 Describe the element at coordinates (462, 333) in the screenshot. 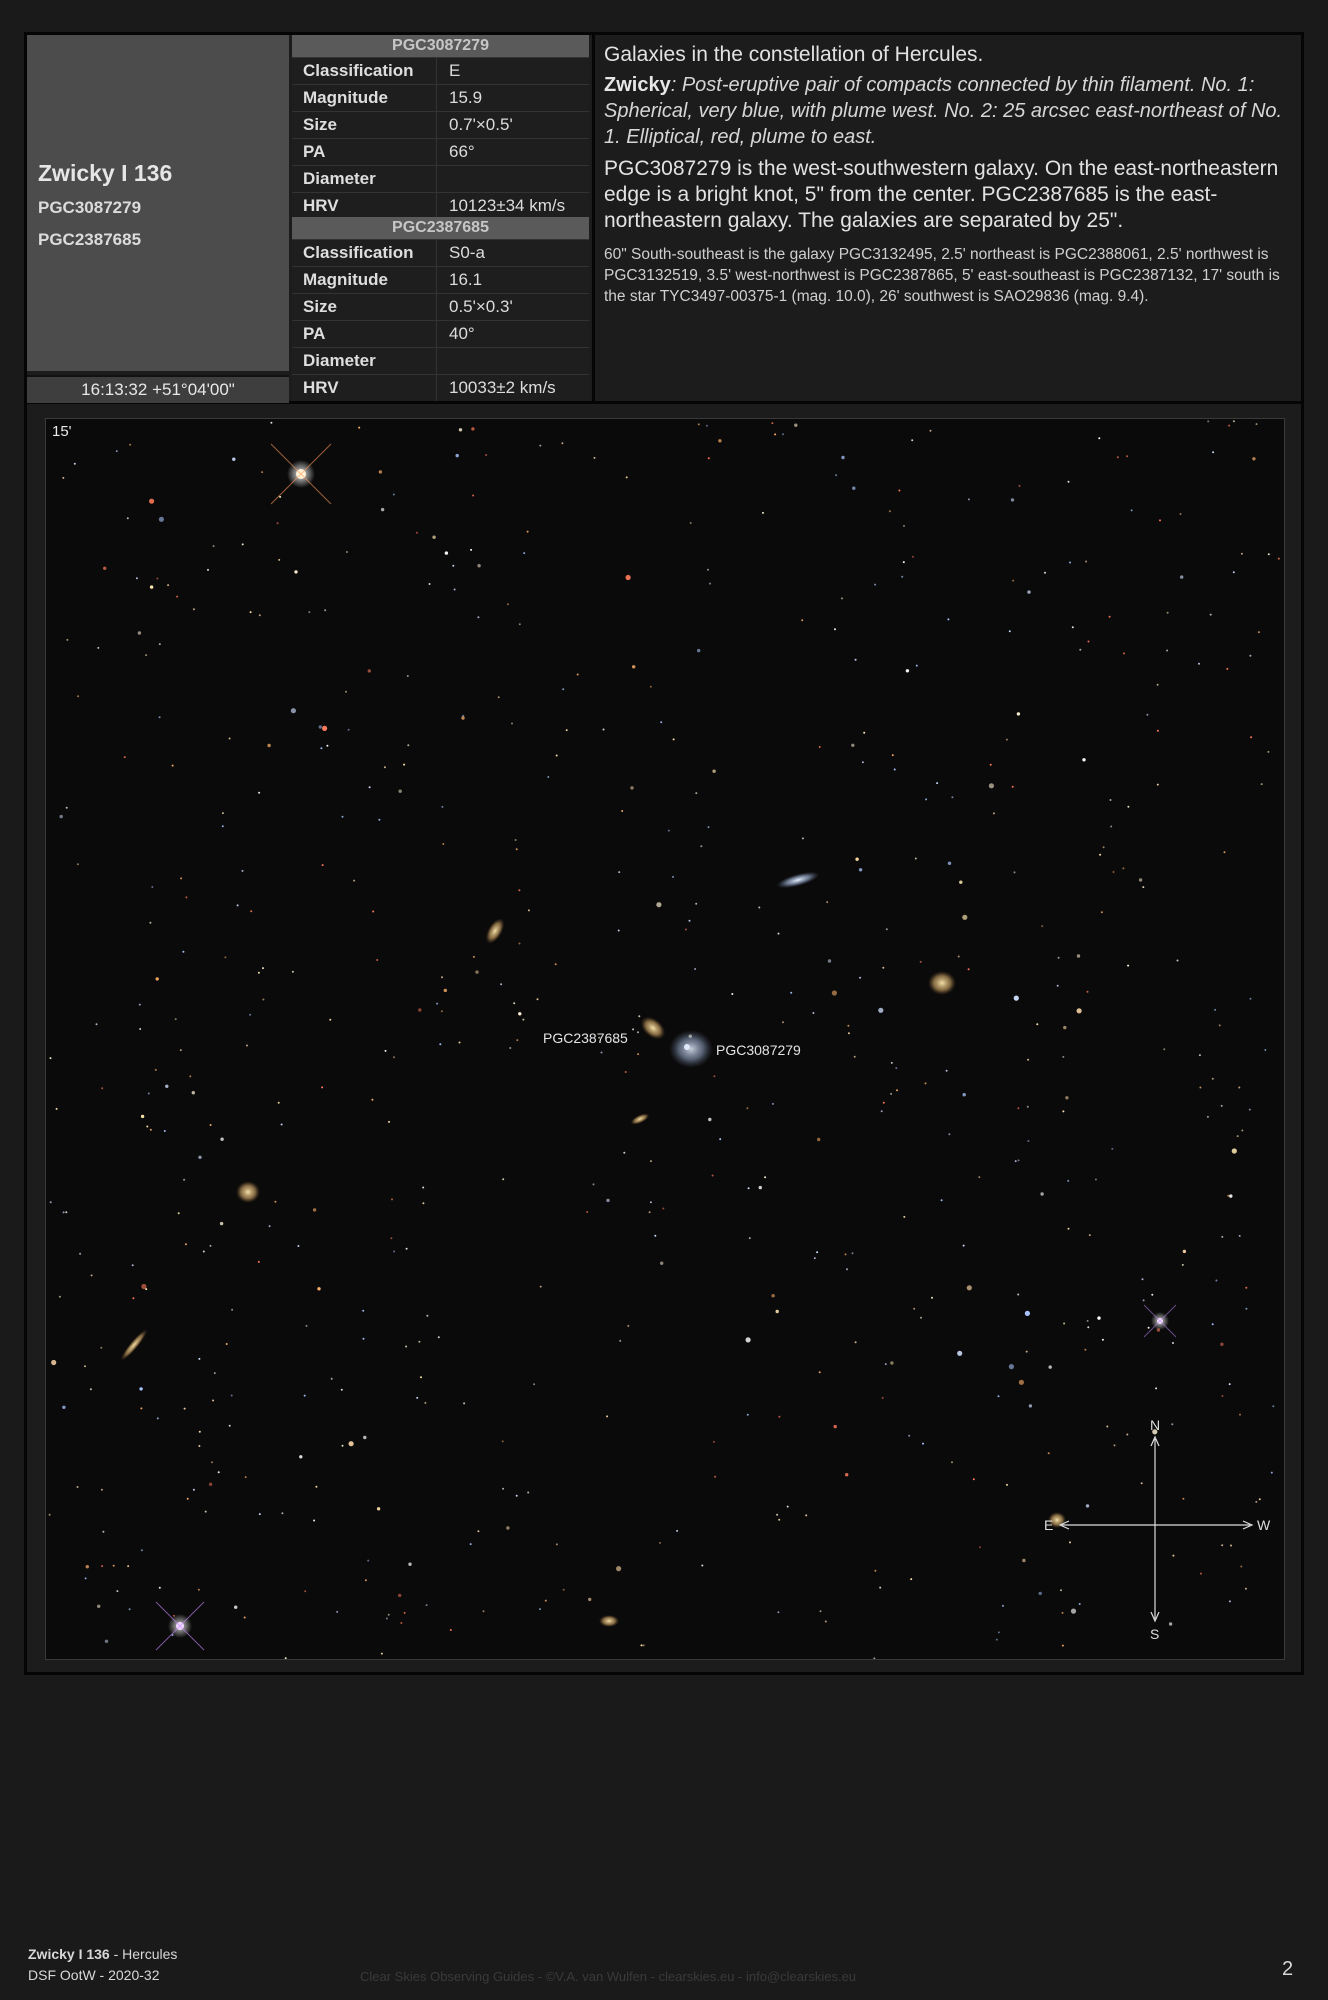

I see `row-value: 40°` at that location.